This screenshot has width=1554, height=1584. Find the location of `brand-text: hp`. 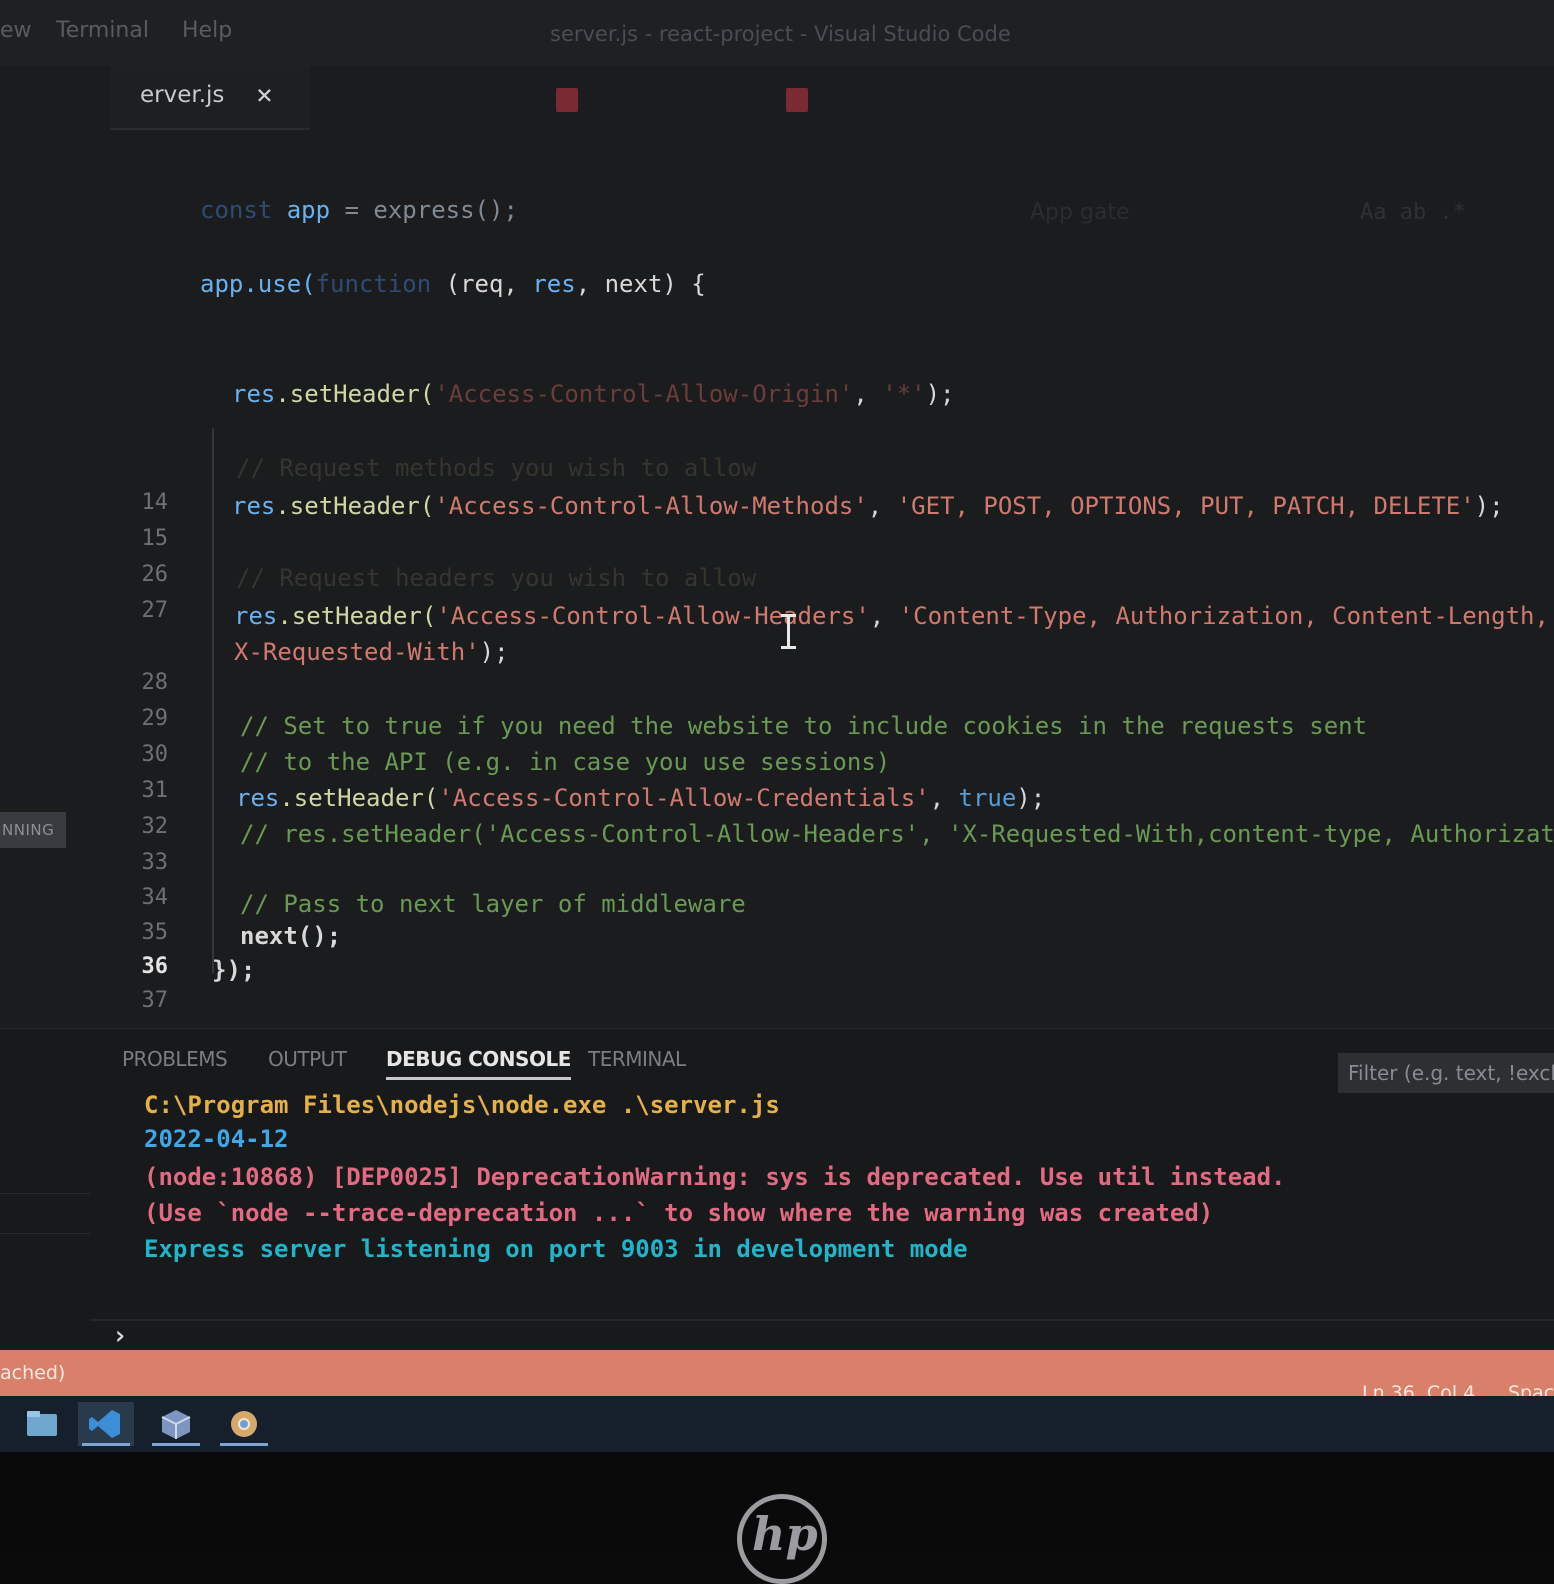

brand-text: hp is located at coordinates (785, 1534).